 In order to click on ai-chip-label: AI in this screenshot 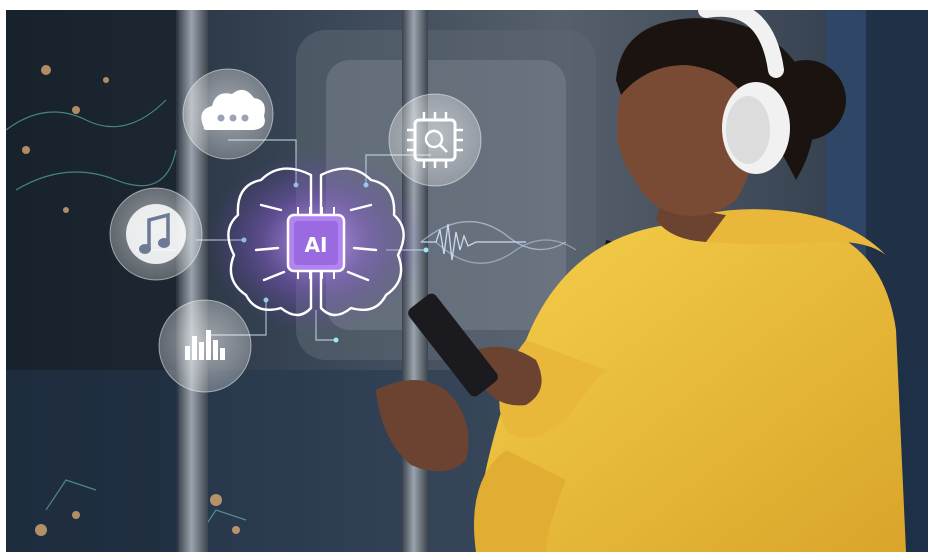, I will do `click(316, 245)`.